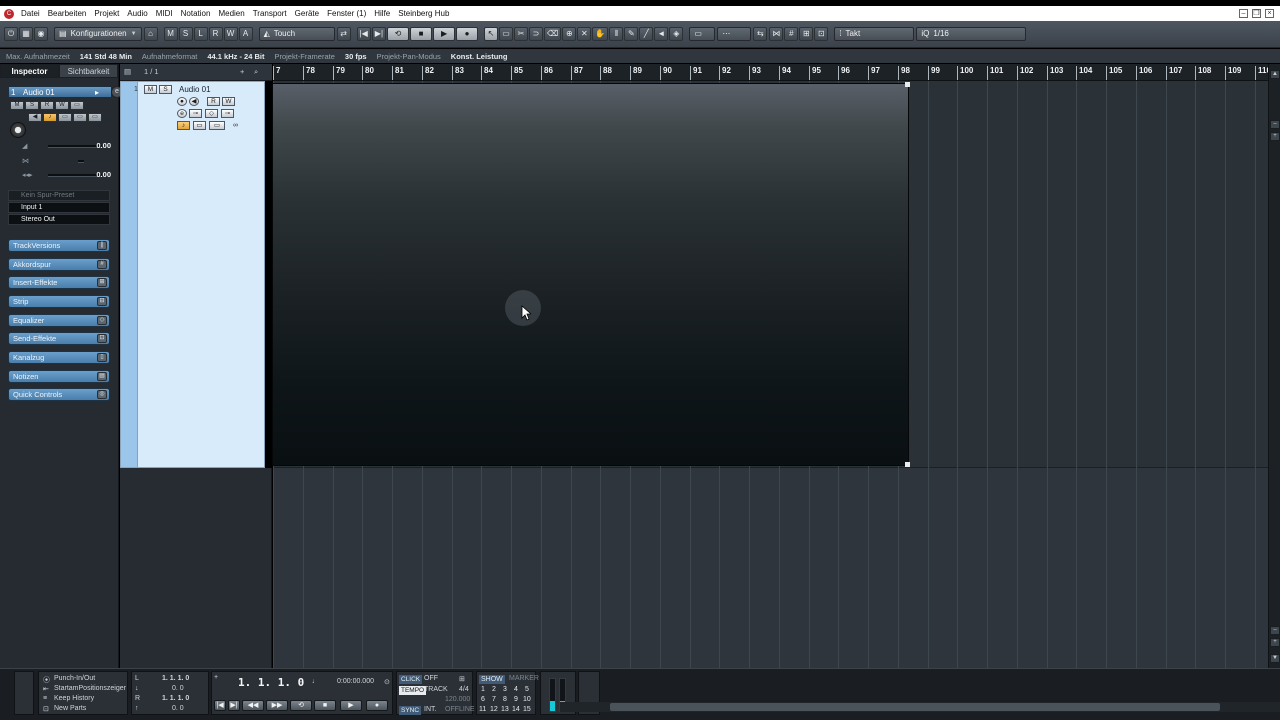 This screenshot has height=720, width=1280. I want to click on marker-5: 5, so click(527, 689).